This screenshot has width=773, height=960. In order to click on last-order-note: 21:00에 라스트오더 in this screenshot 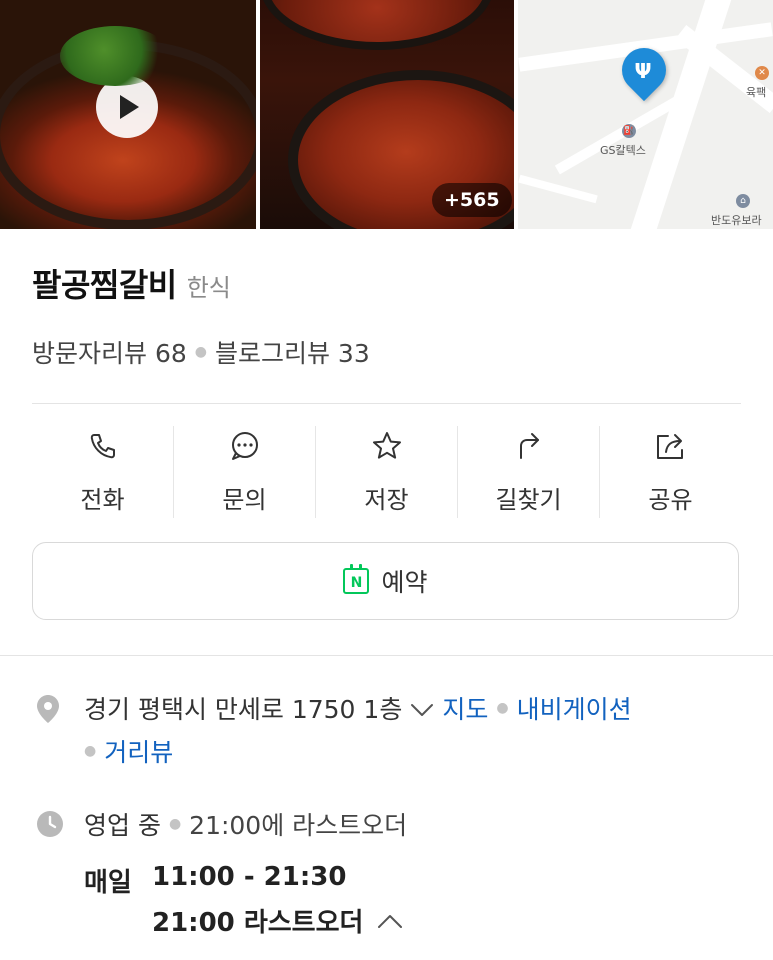, I will do `click(298, 825)`.